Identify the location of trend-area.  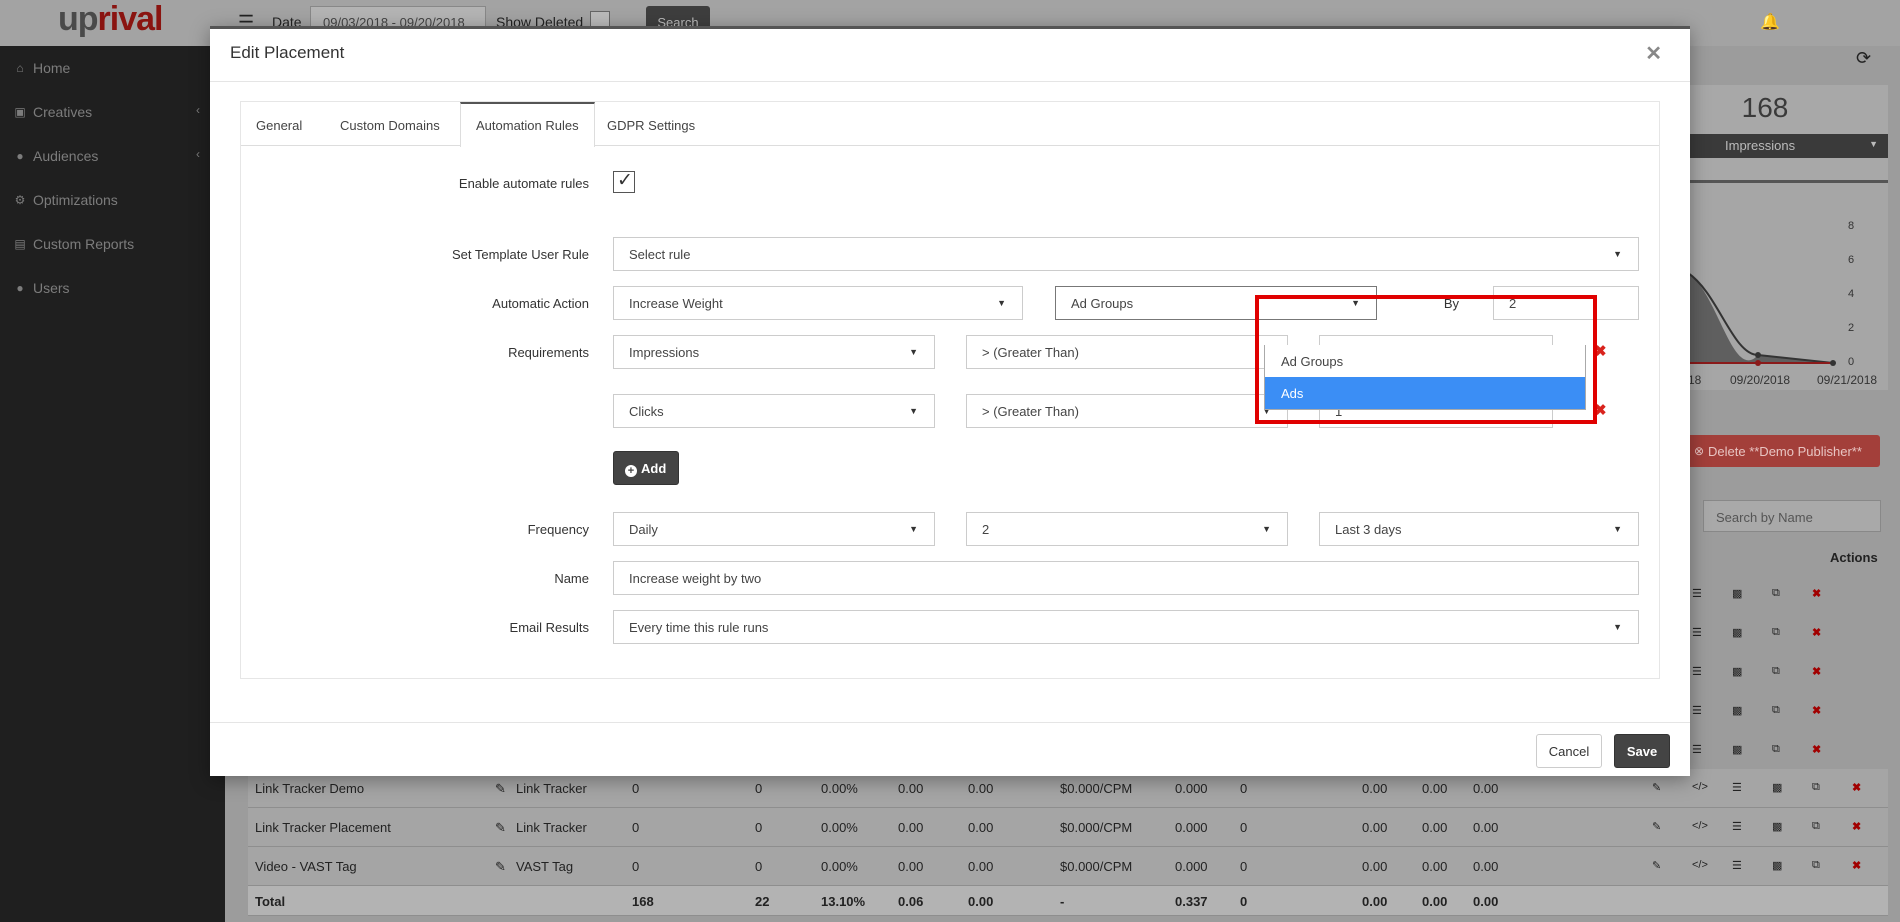
(1760, 318).